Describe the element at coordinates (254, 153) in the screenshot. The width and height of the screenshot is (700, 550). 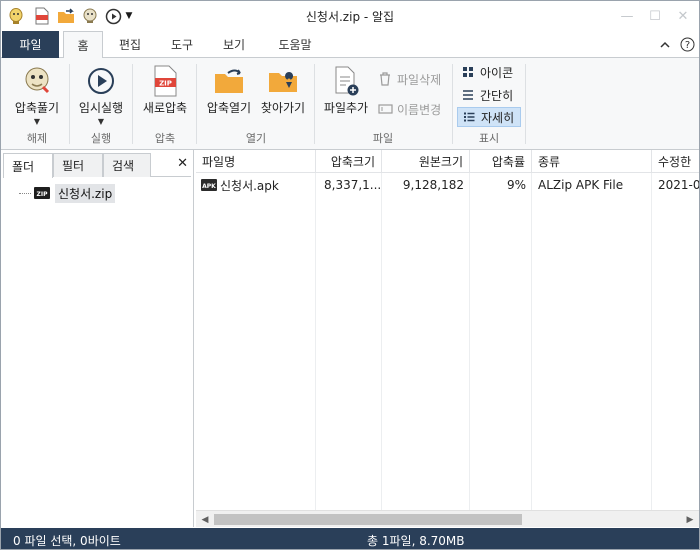
I see `sort-ascending-icon: ^` at that location.